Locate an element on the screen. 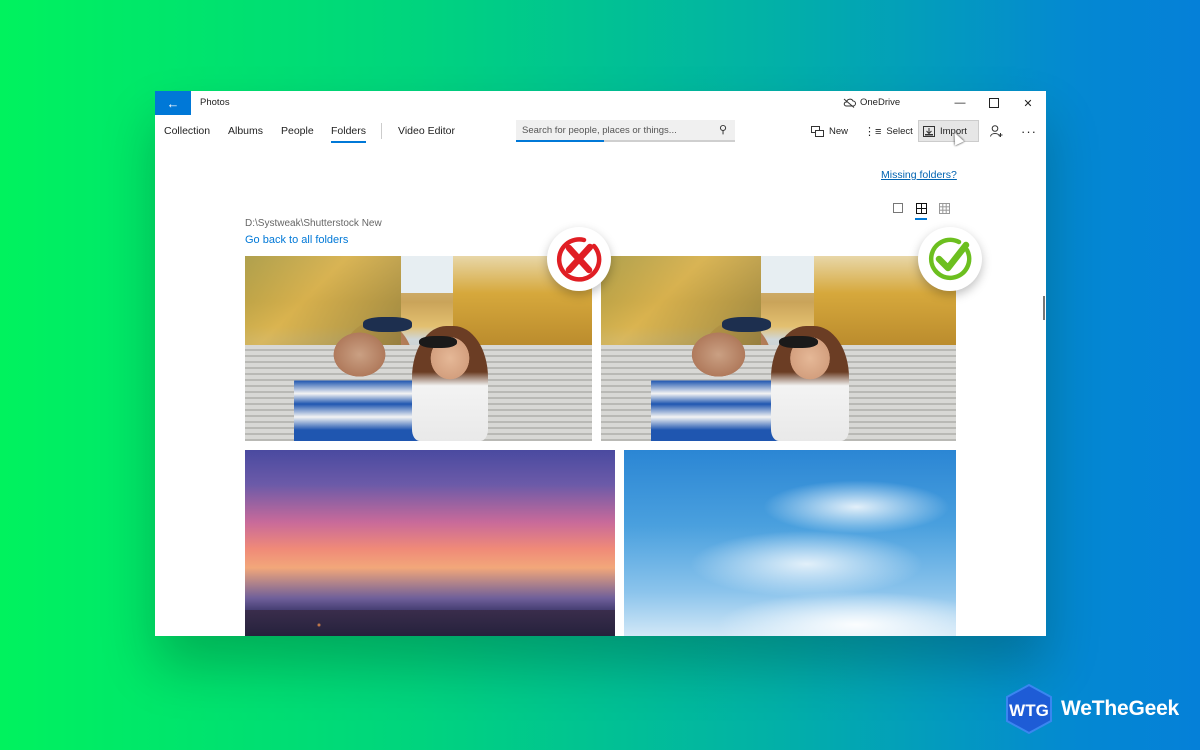 This screenshot has width=1200, height=750. wtg-hexagon-logo-icon: WTG is located at coordinates (1029, 709).